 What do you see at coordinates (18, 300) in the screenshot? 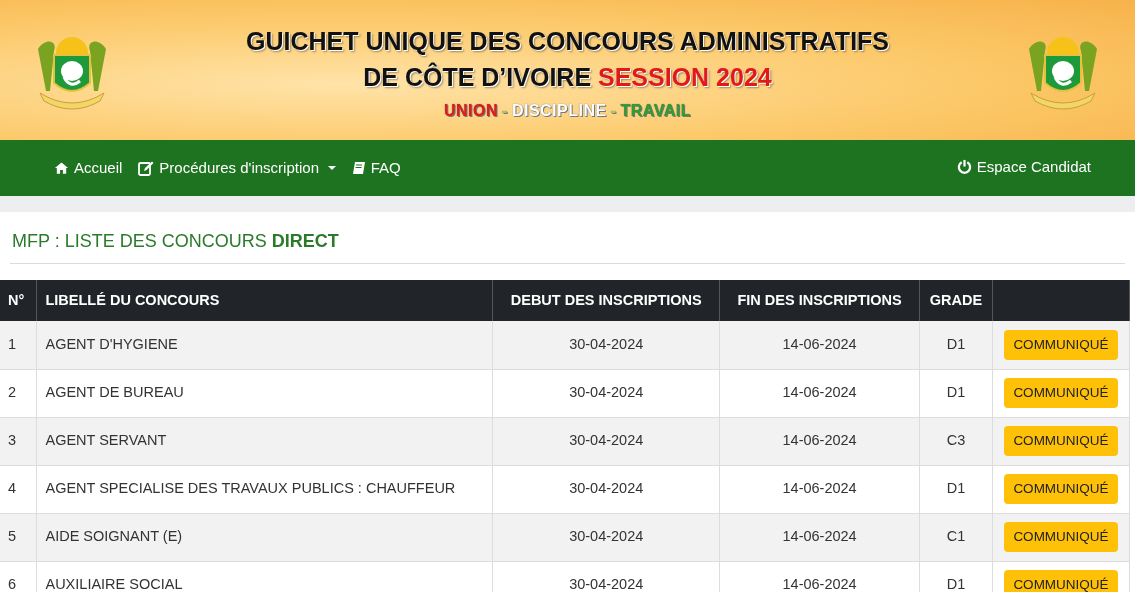
I see `column-header: N°` at bounding box center [18, 300].